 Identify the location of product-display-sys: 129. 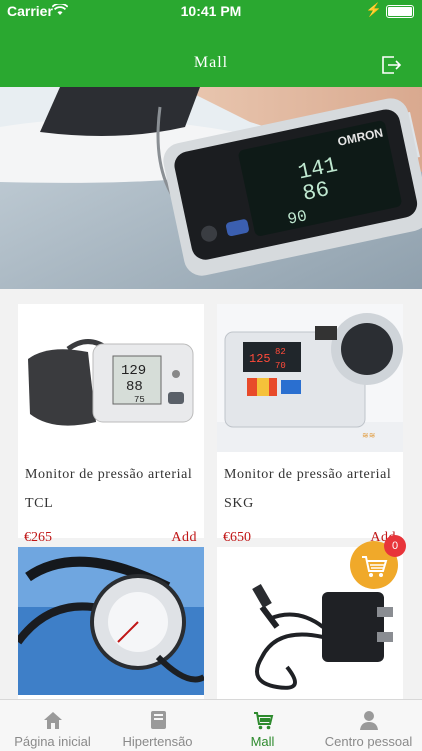
(133, 371).